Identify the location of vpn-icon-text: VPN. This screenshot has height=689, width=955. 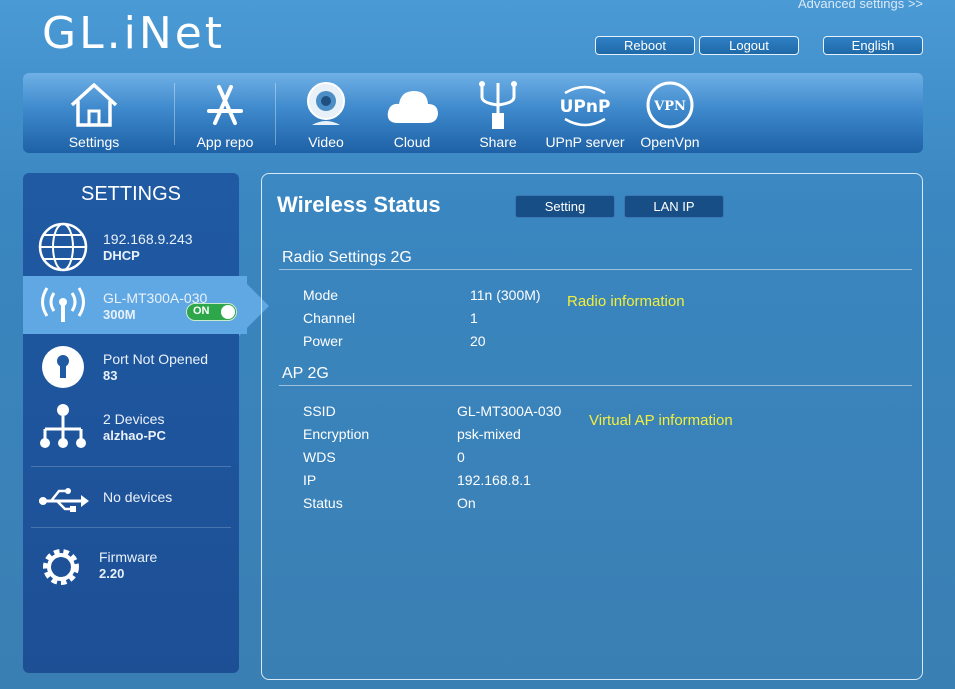
(669, 106).